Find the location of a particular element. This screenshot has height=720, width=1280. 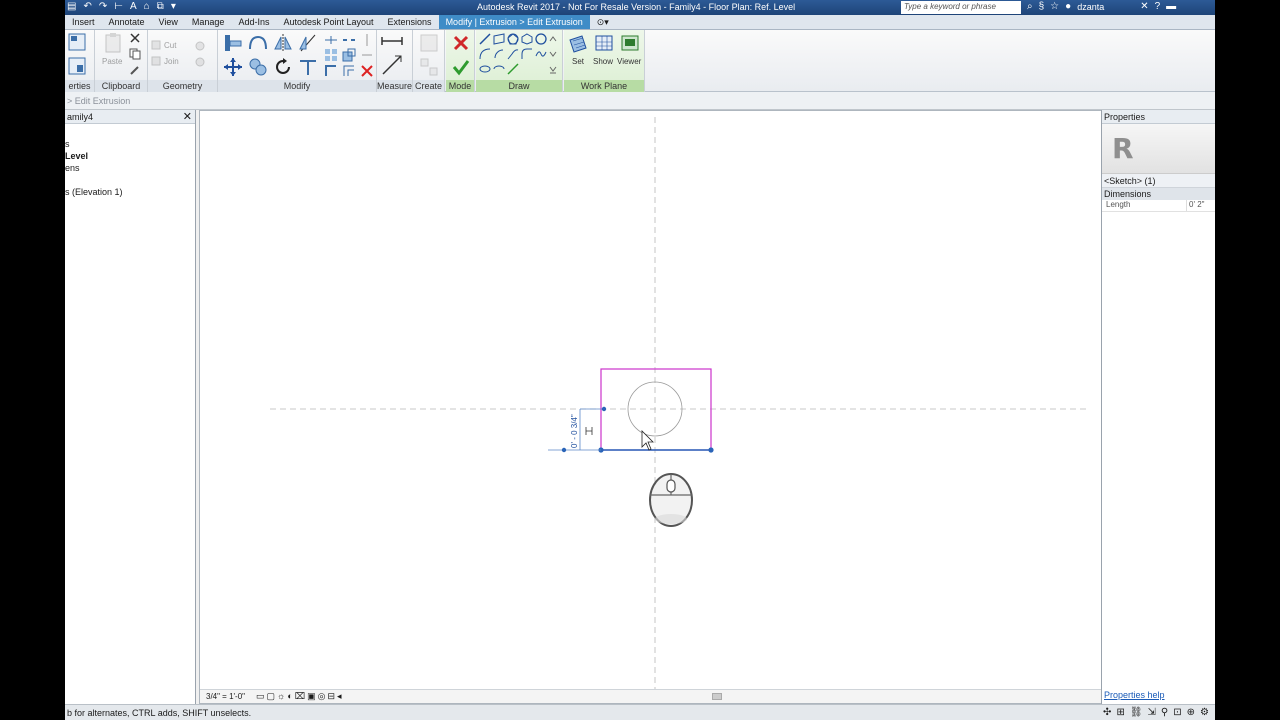

scale-icon is located at coordinates (349, 55).